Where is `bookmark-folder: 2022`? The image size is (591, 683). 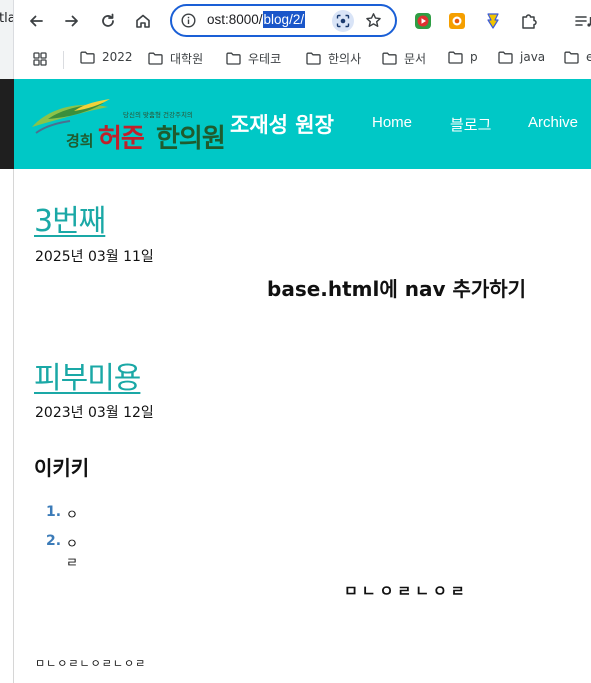 bookmark-folder: 2022 is located at coordinates (106, 57).